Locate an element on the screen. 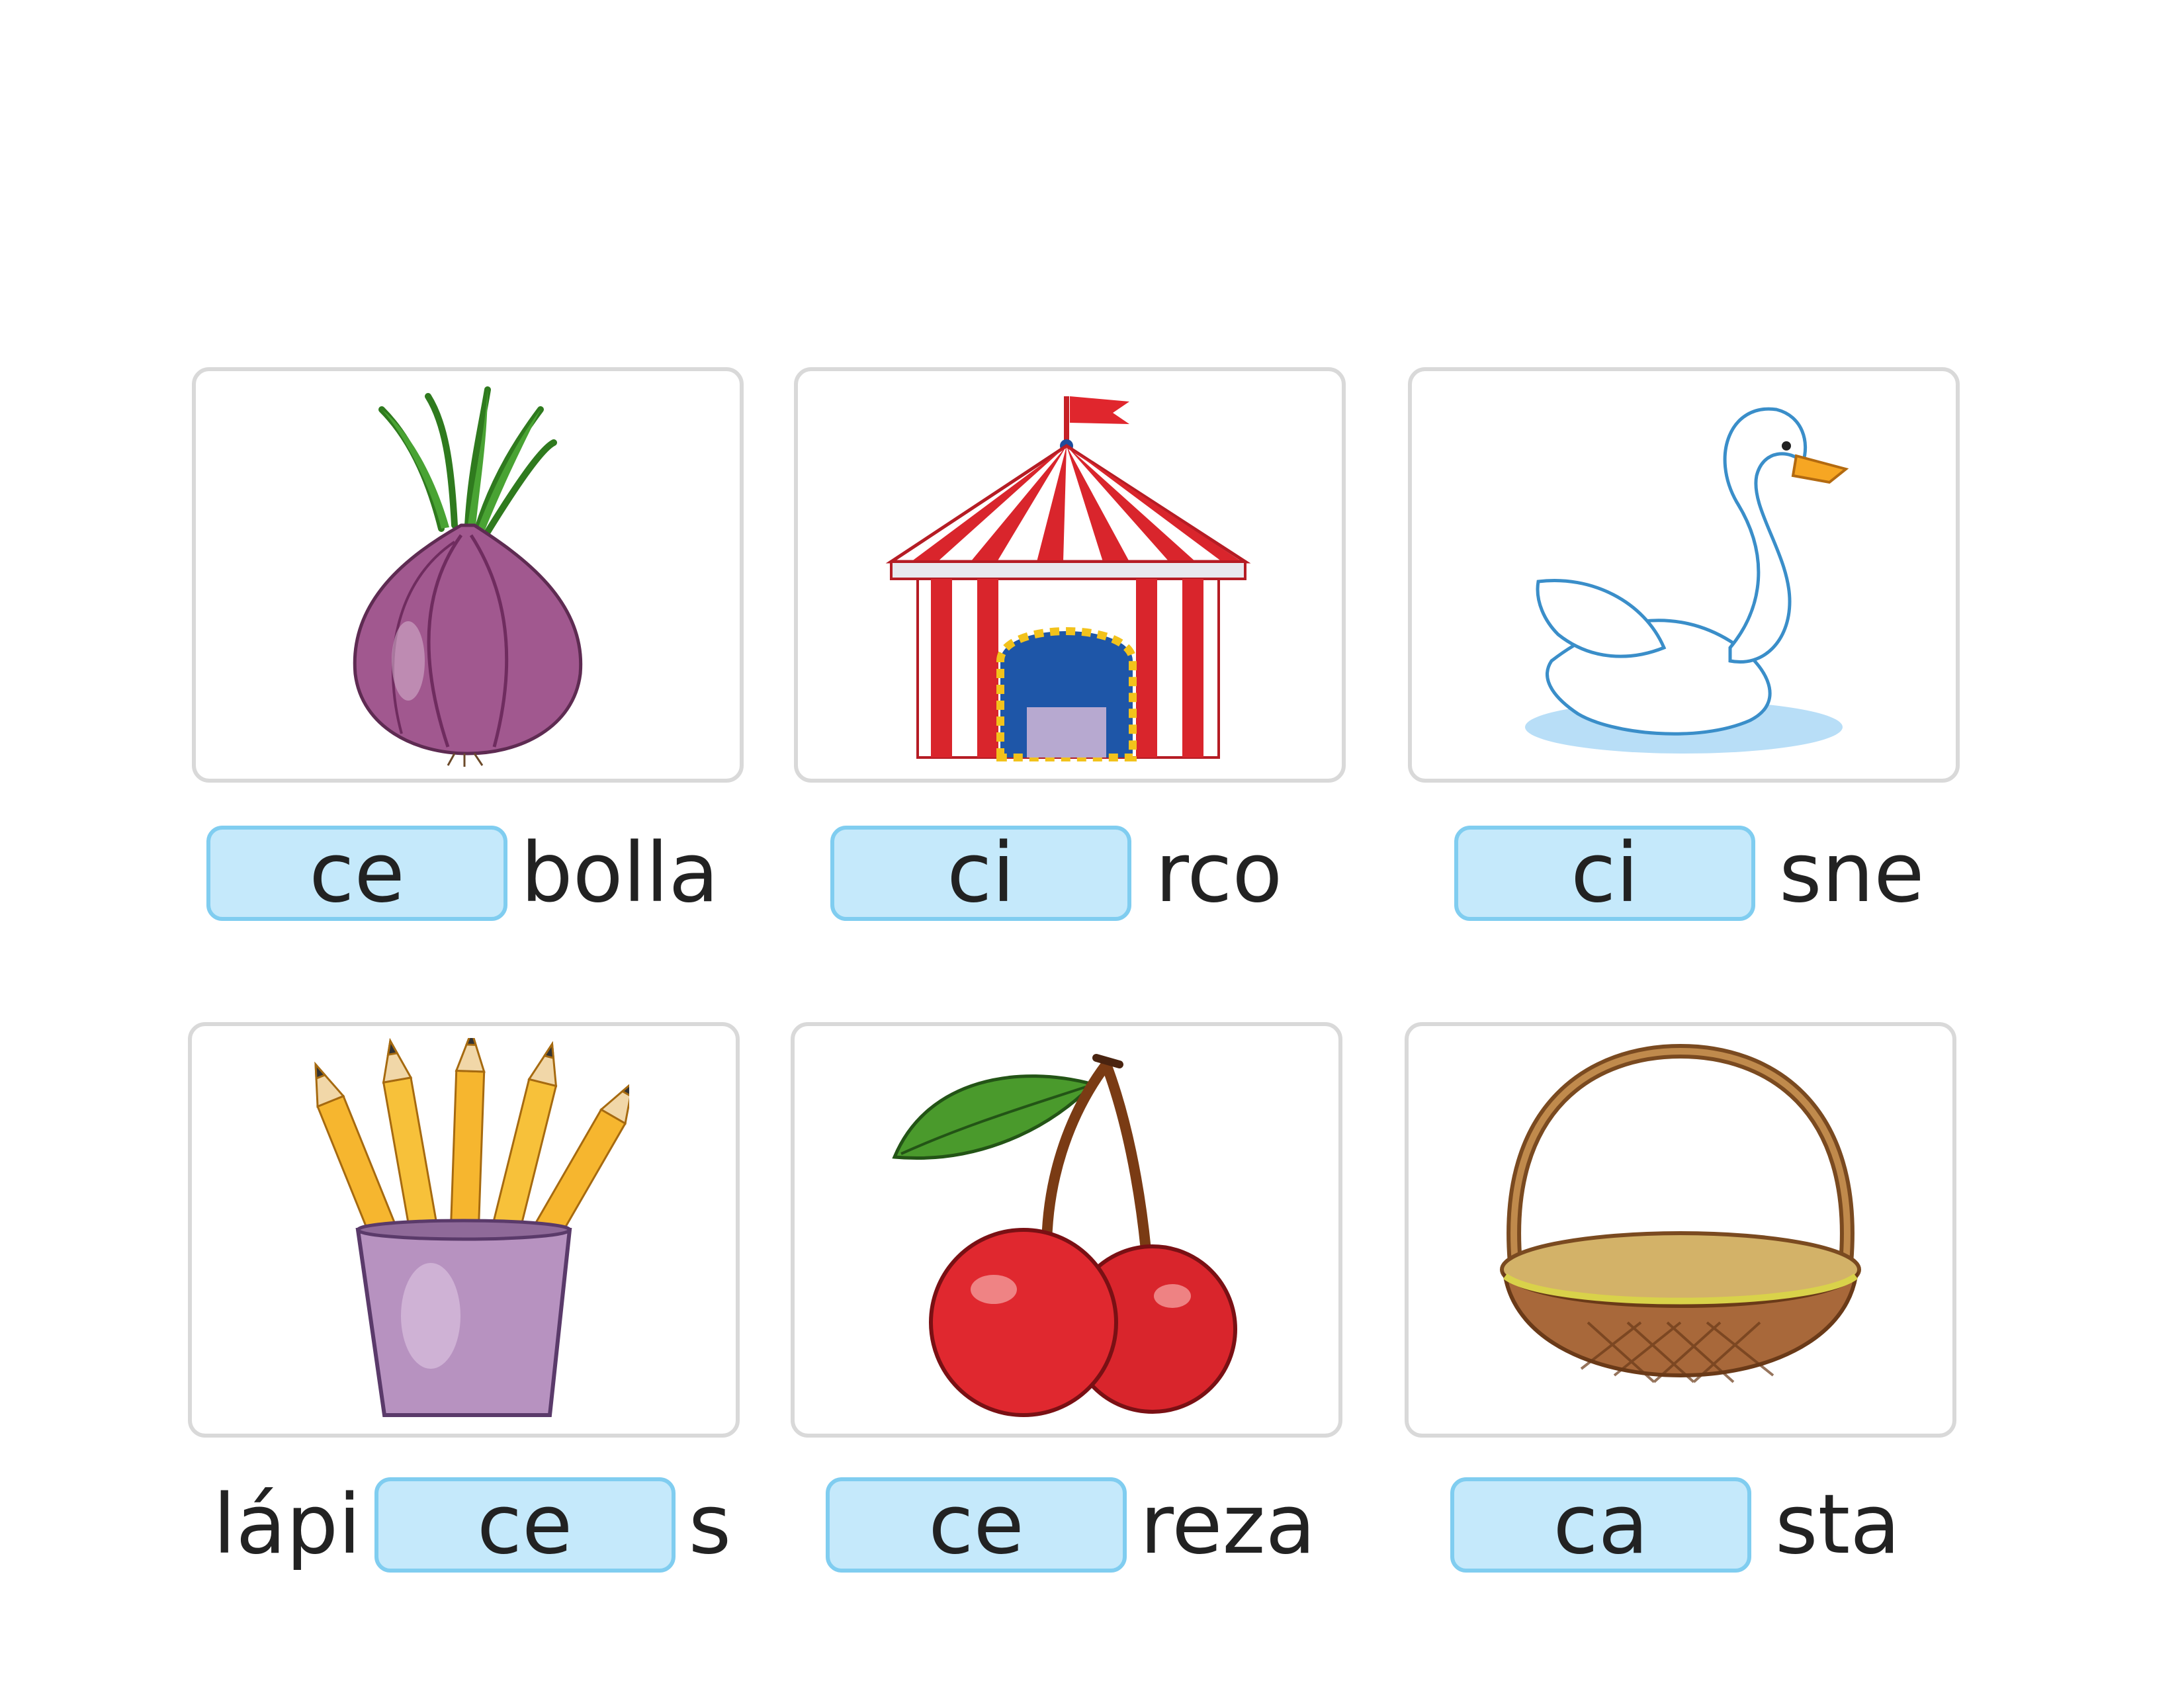 The width and height of the screenshot is (2184, 1687). pencils-cup-picture is located at coordinates (472, 1227).